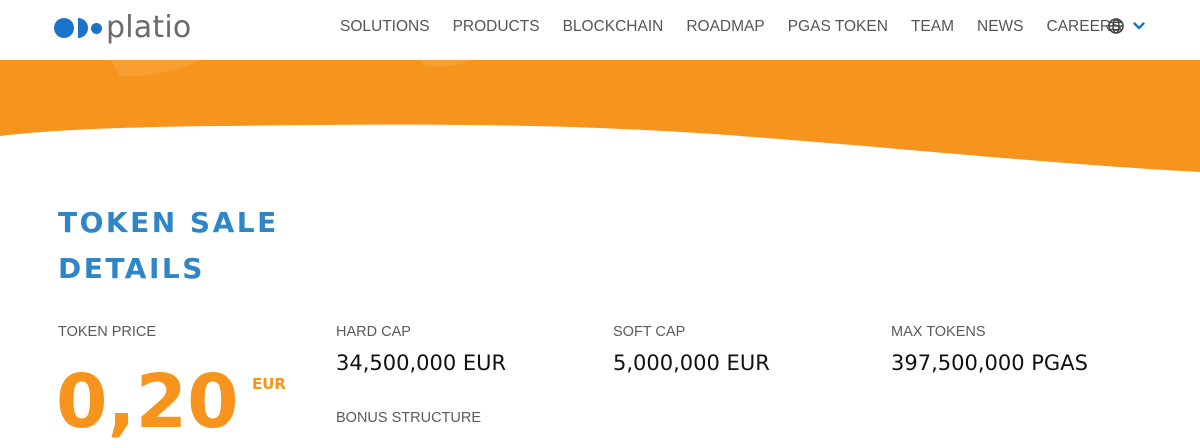 This screenshot has width=1200, height=448. What do you see at coordinates (168, 222) in the screenshot?
I see `section-title-line-1: TOKEN SALE` at bounding box center [168, 222].